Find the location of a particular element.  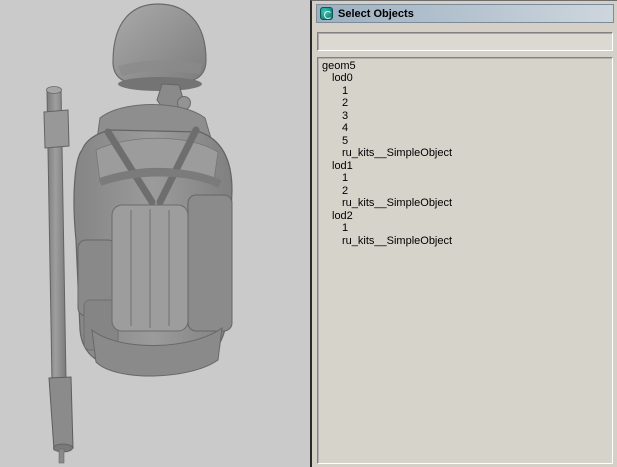

list-item: lod1 is located at coordinates (465, 166).